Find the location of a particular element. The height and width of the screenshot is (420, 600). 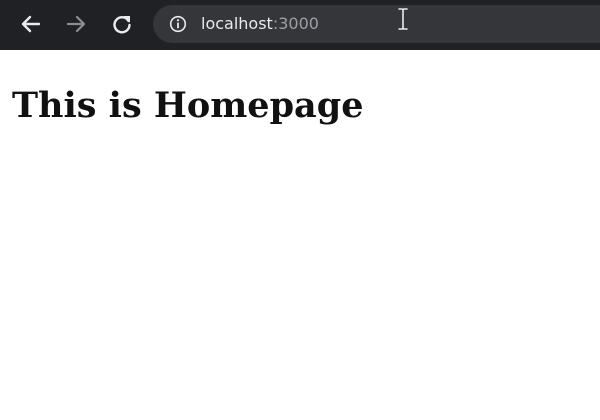

forward-arrow-icon is located at coordinates (76, 24).